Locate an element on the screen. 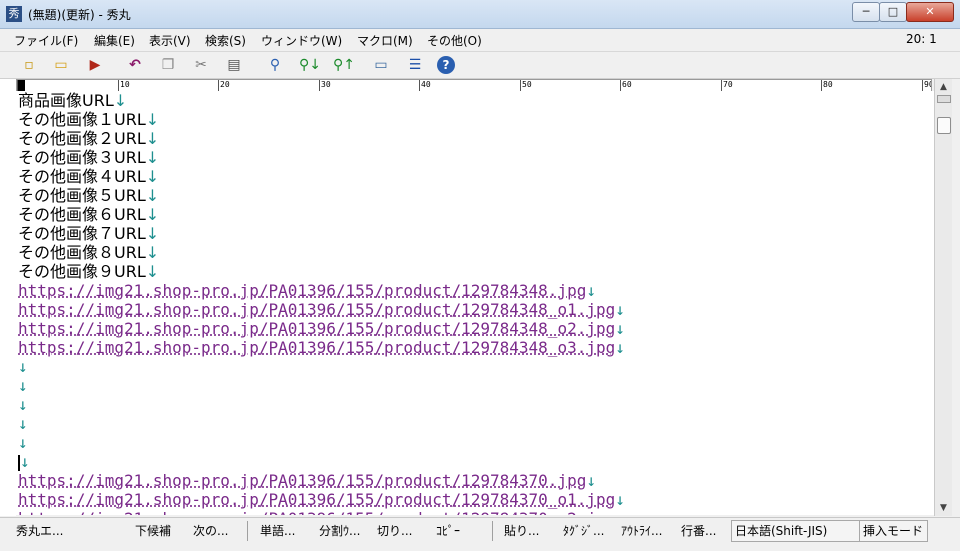 This screenshot has width=960, height=551. editor-line: その他画像３URL↓ is located at coordinates (88, 157).